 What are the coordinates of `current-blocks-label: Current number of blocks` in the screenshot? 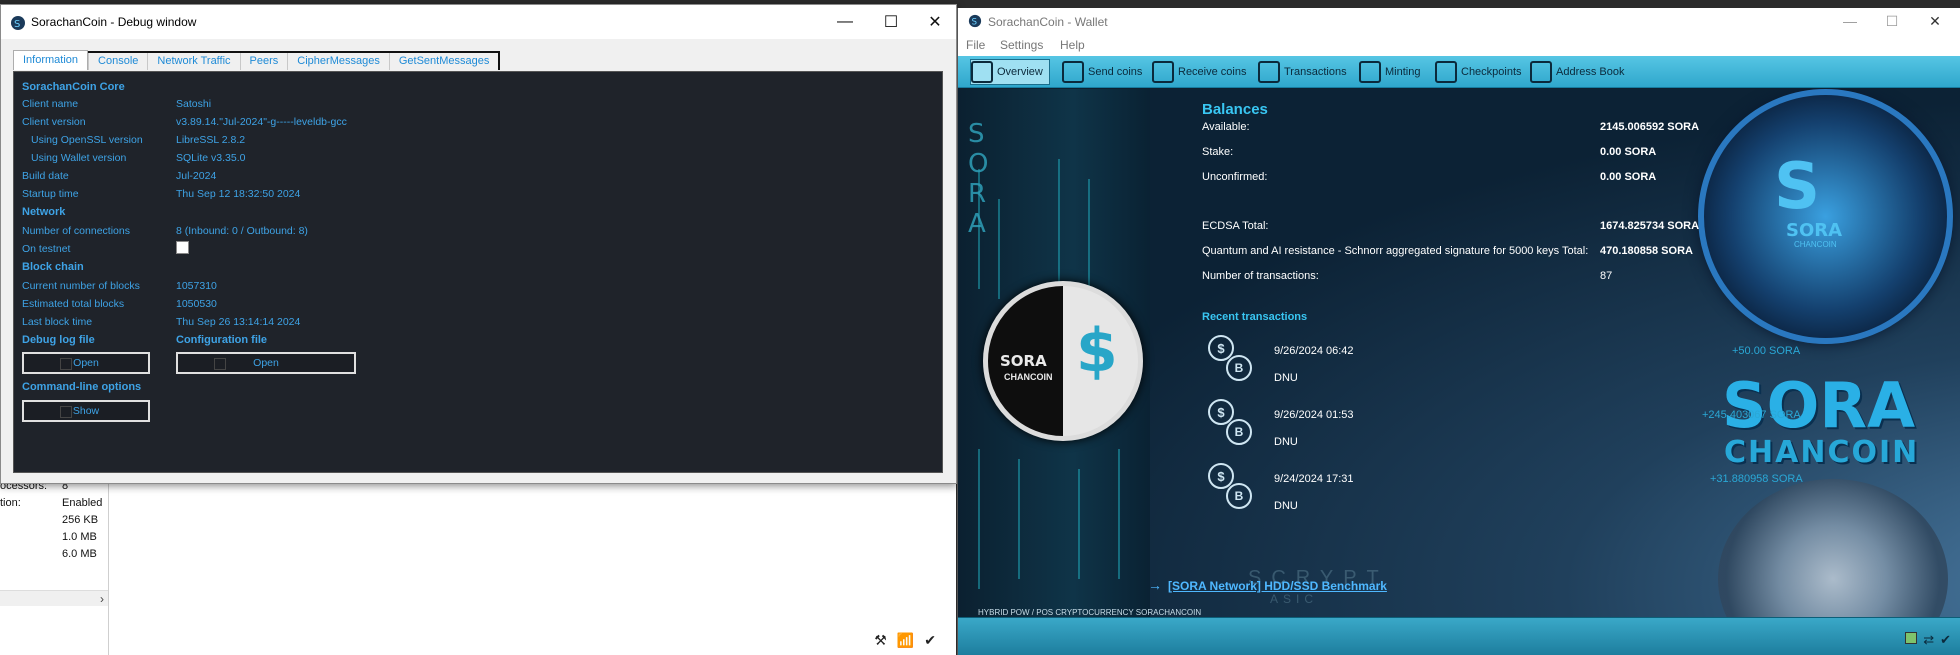 It's located at (81, 286).